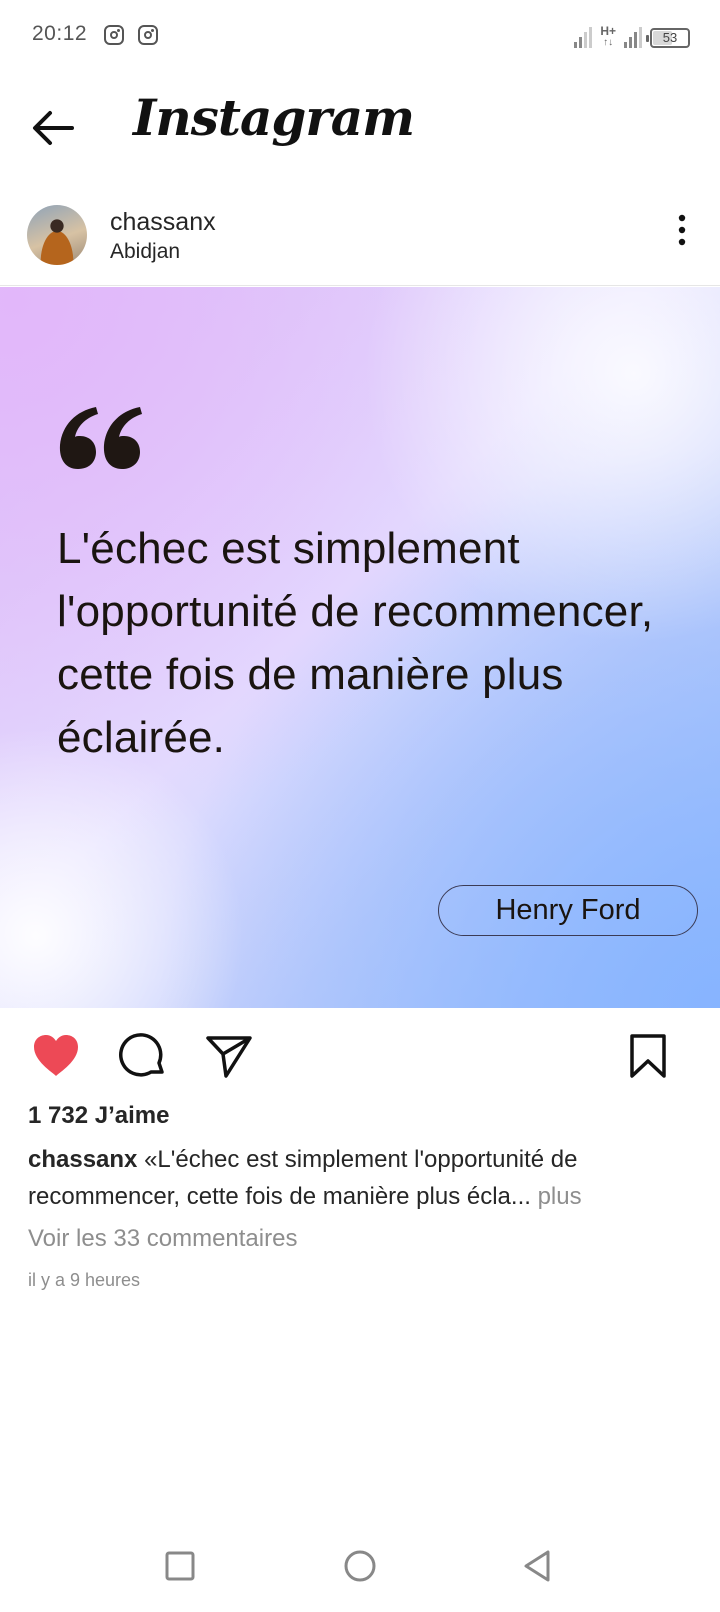  I want to click on share-button, so click(230, 1056).